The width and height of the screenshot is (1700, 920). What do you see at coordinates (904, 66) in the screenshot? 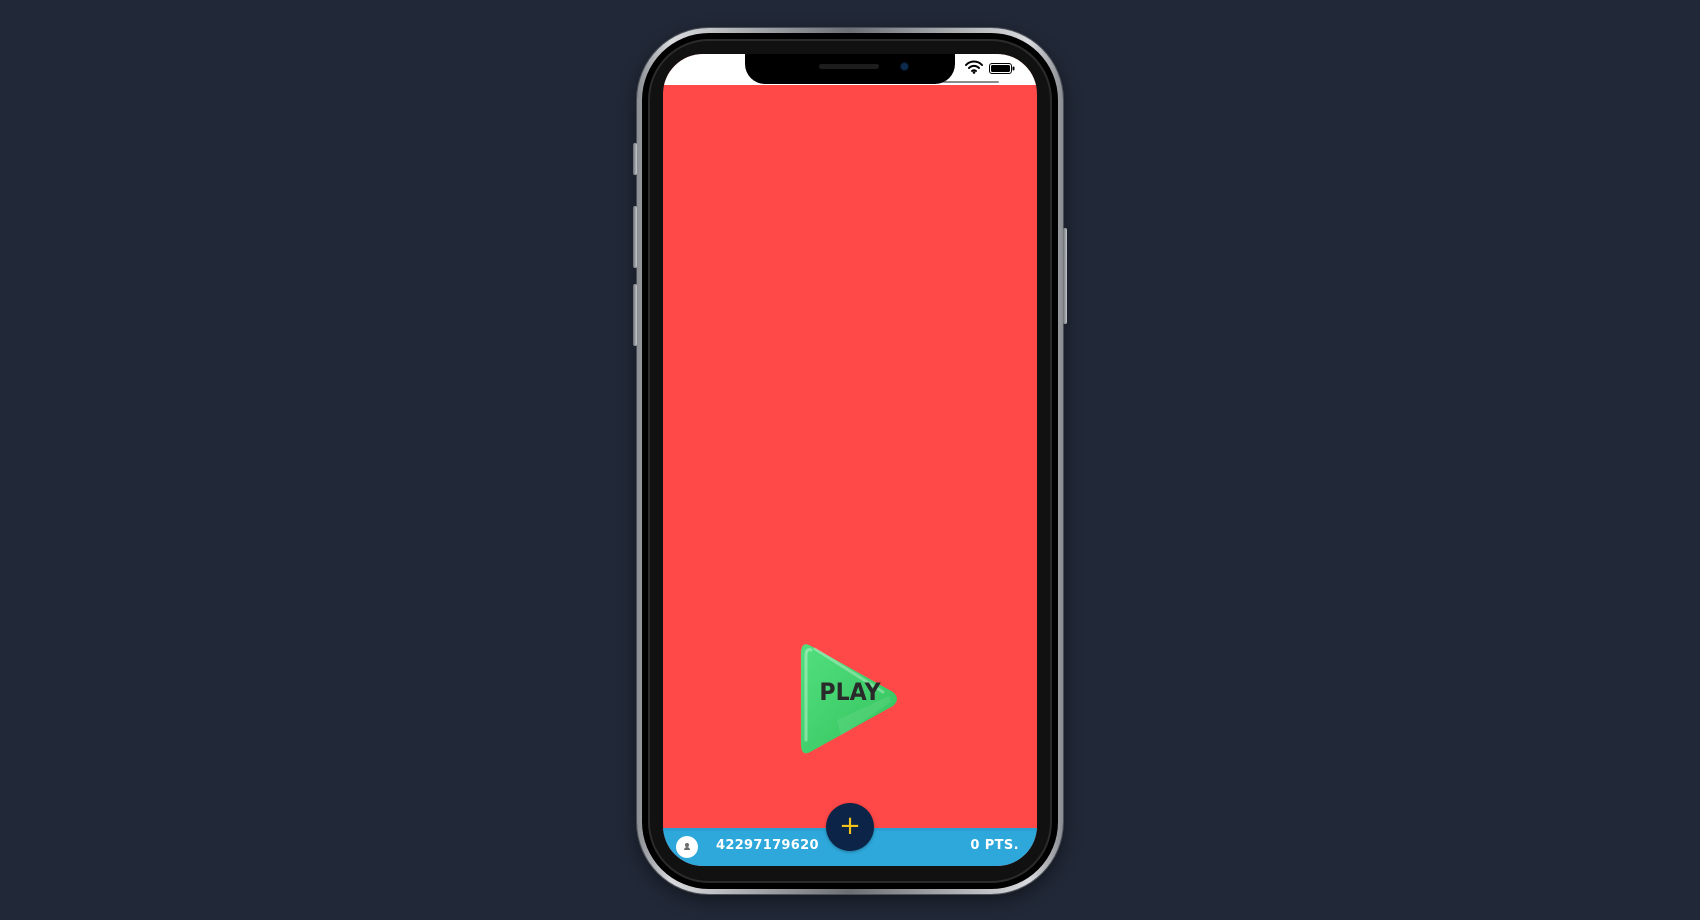
I see `front-camera` at bounding box center [904, 66].